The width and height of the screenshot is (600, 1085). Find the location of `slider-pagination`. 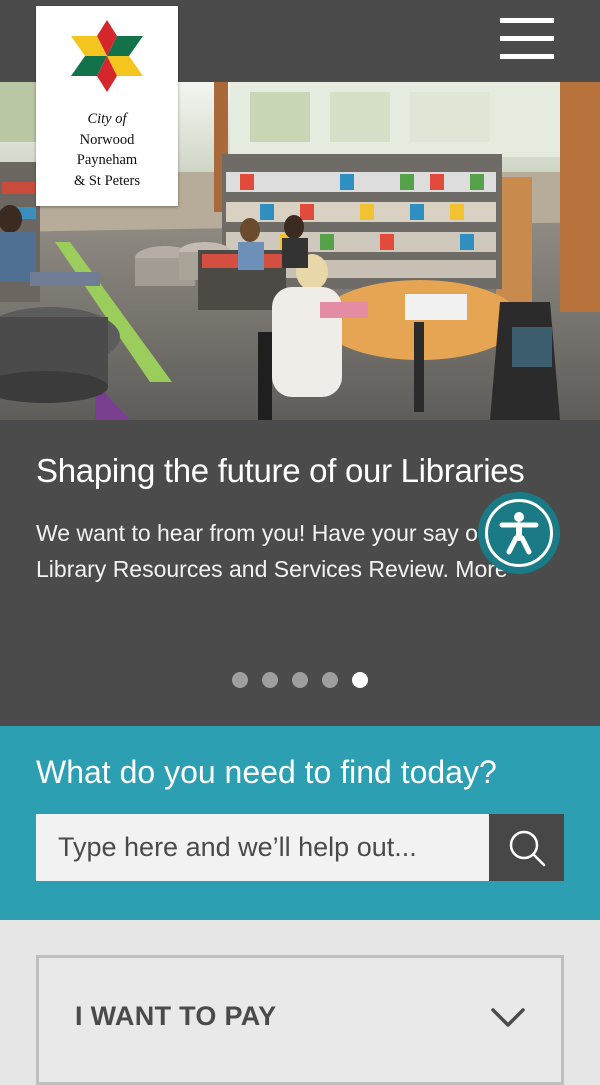

slider-pagination is located at coordinates (300, 680).